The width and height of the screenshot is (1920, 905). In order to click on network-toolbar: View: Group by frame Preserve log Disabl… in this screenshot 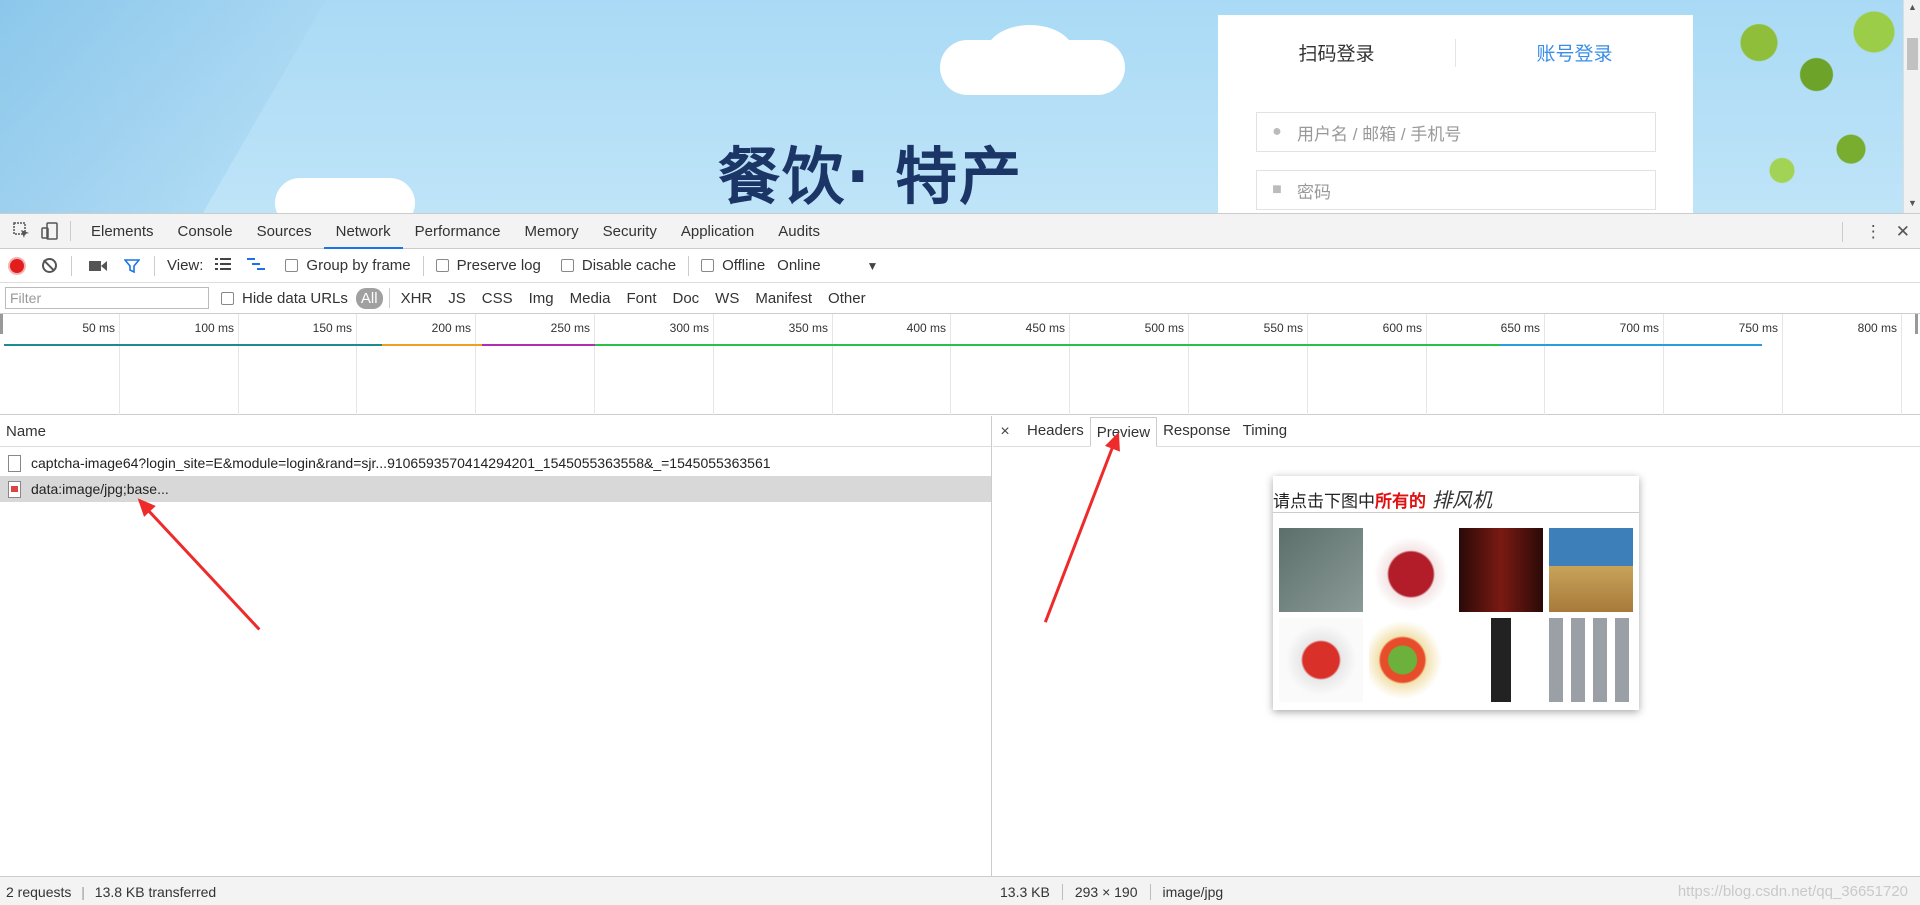, I will do `click(960, 266)`.